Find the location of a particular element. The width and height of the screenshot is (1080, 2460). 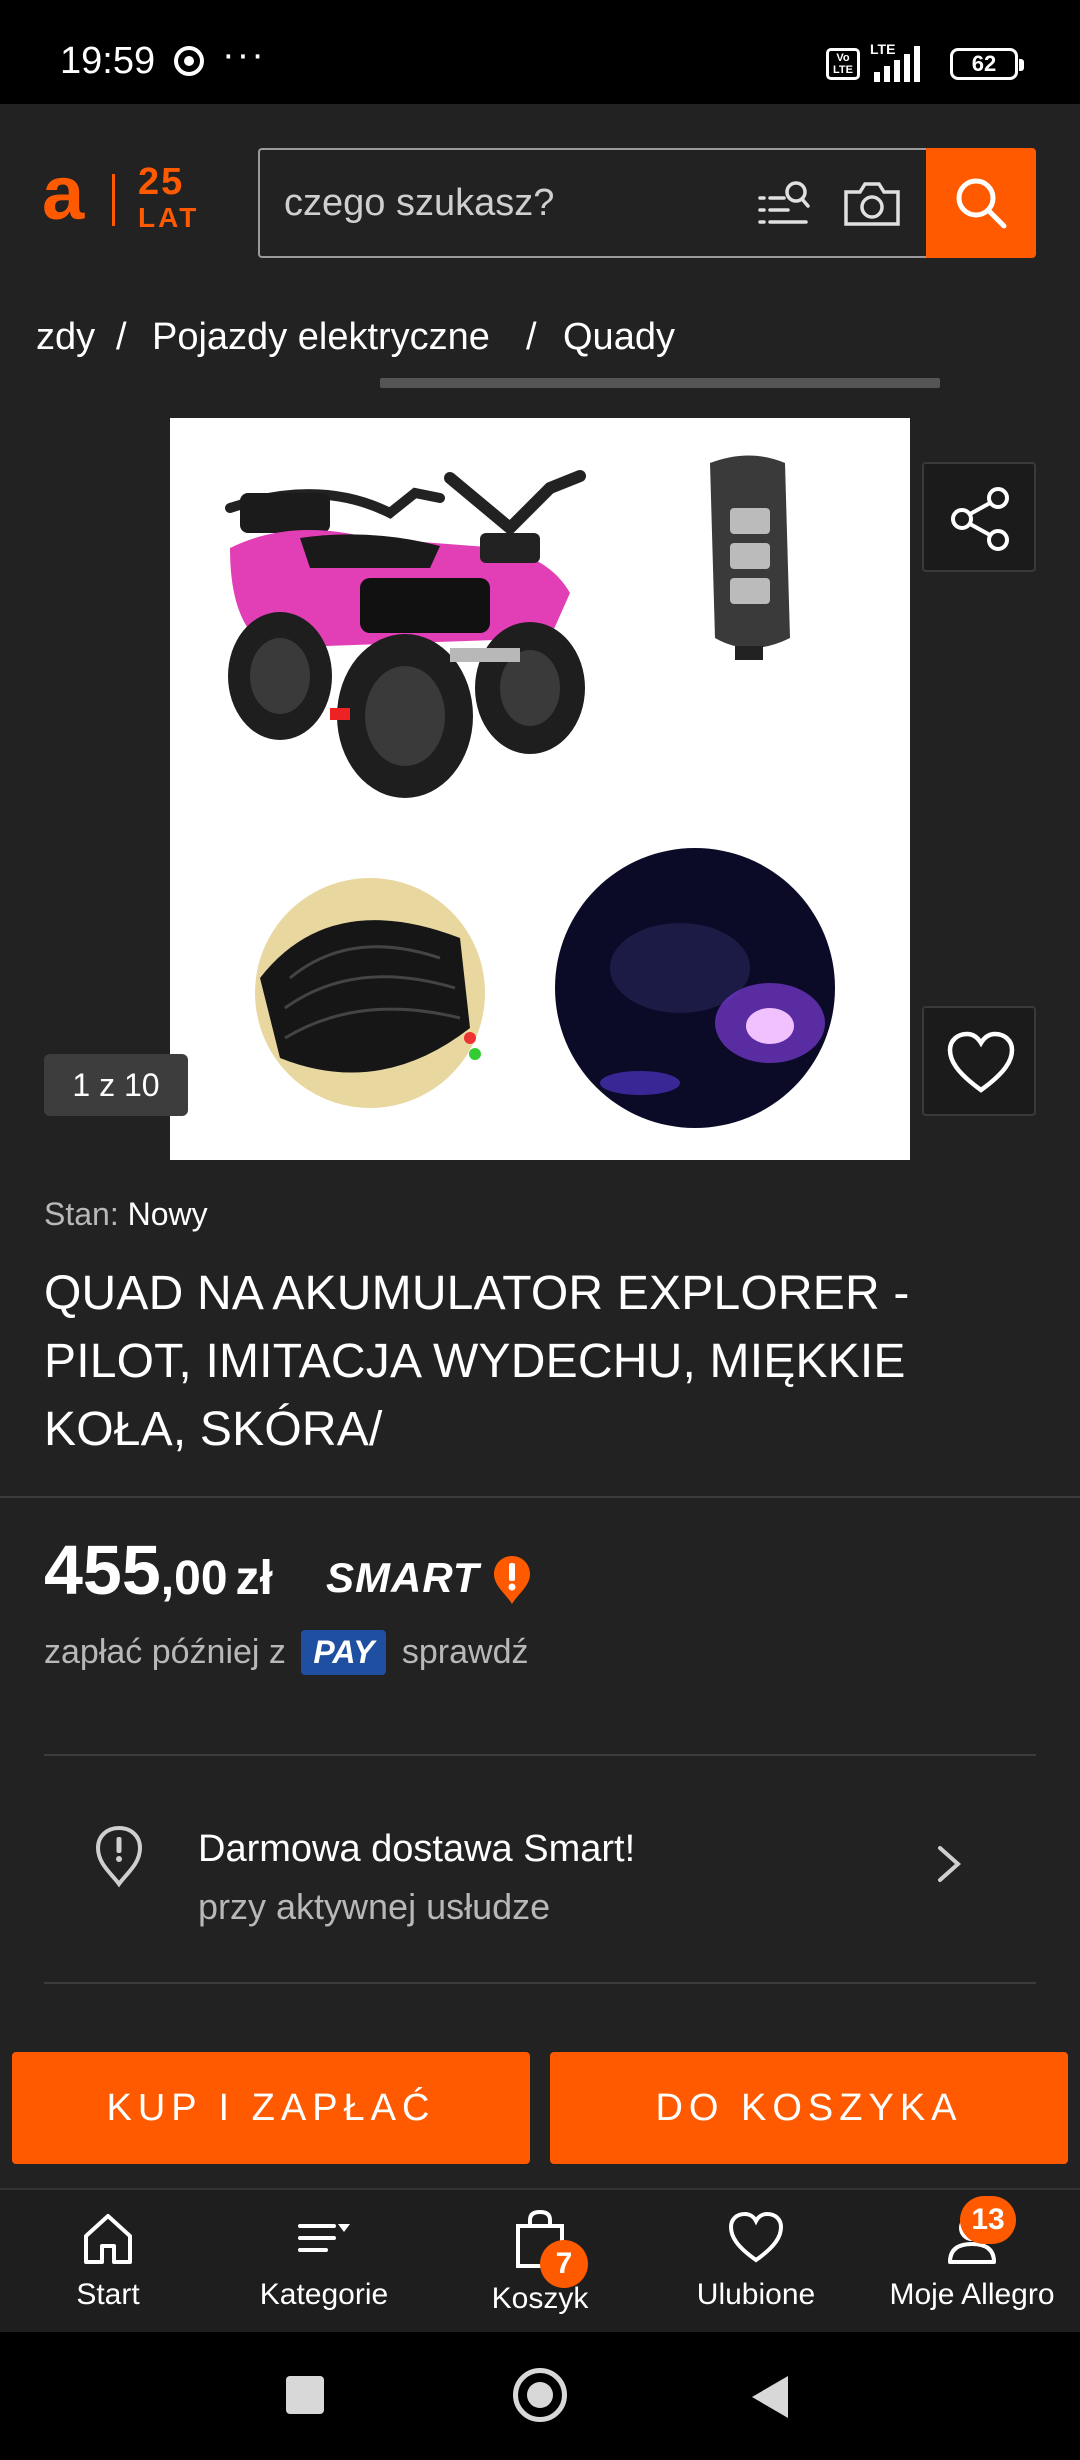

signal-icon: LTE is located at coordinates (895, 61).